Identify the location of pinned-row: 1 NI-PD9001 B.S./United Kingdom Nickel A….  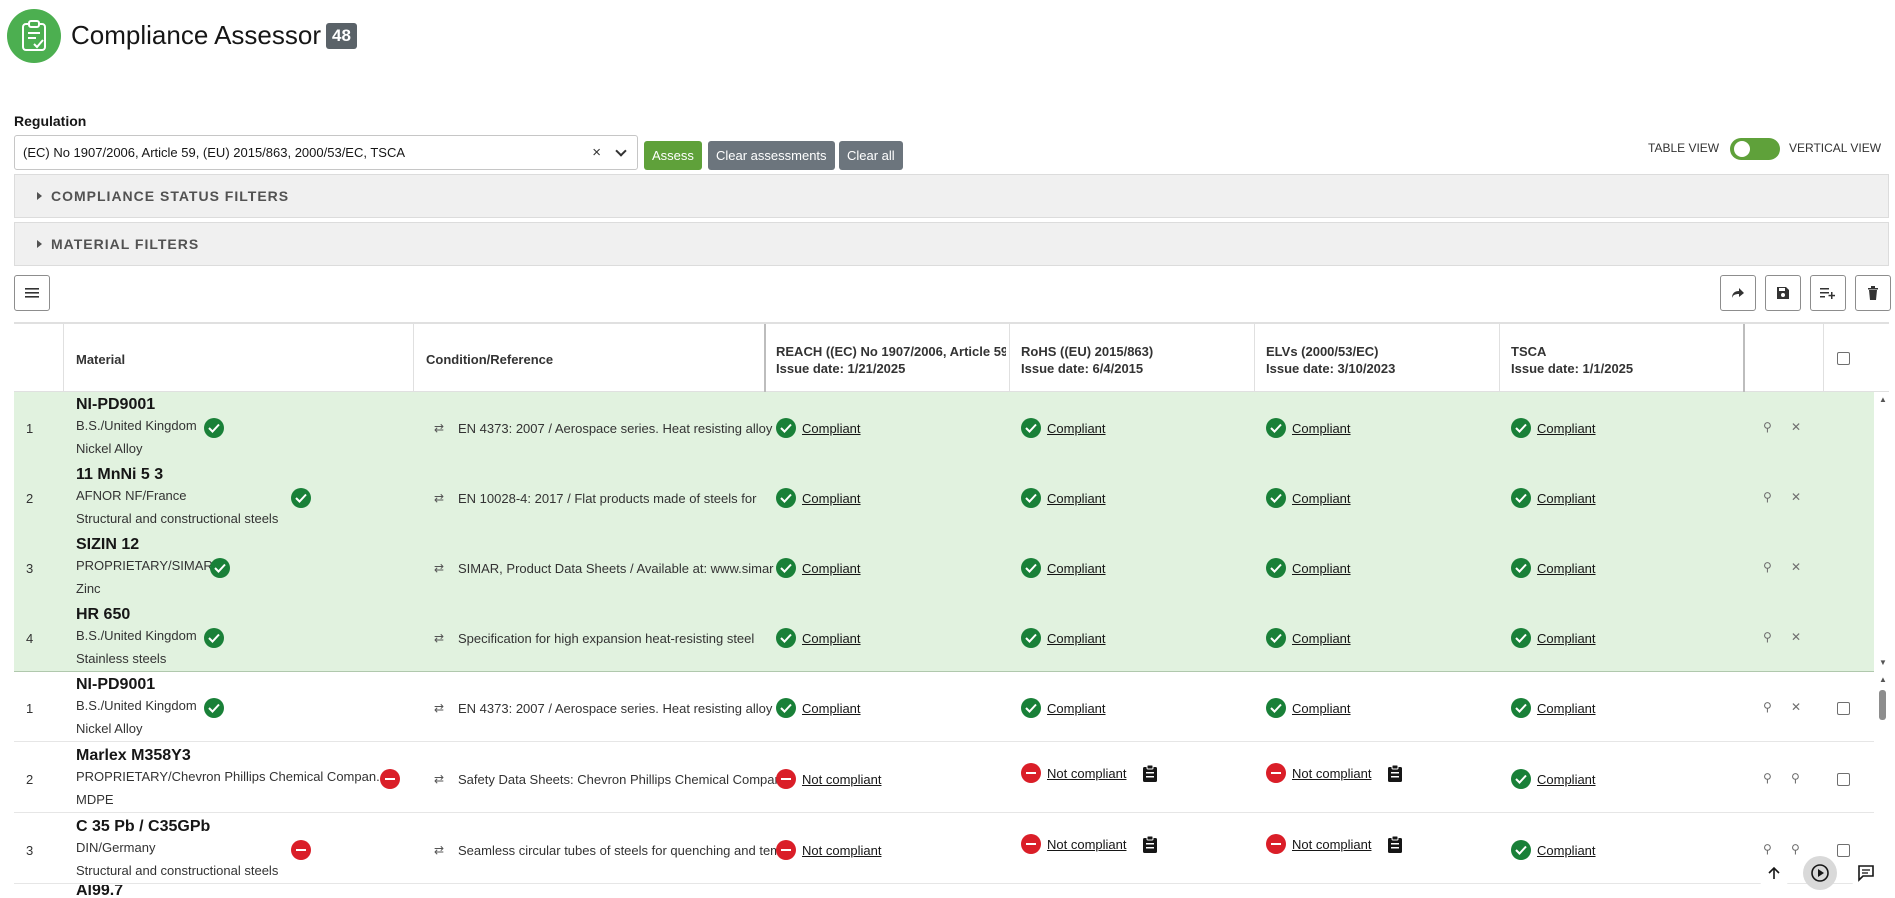
(944, 427).